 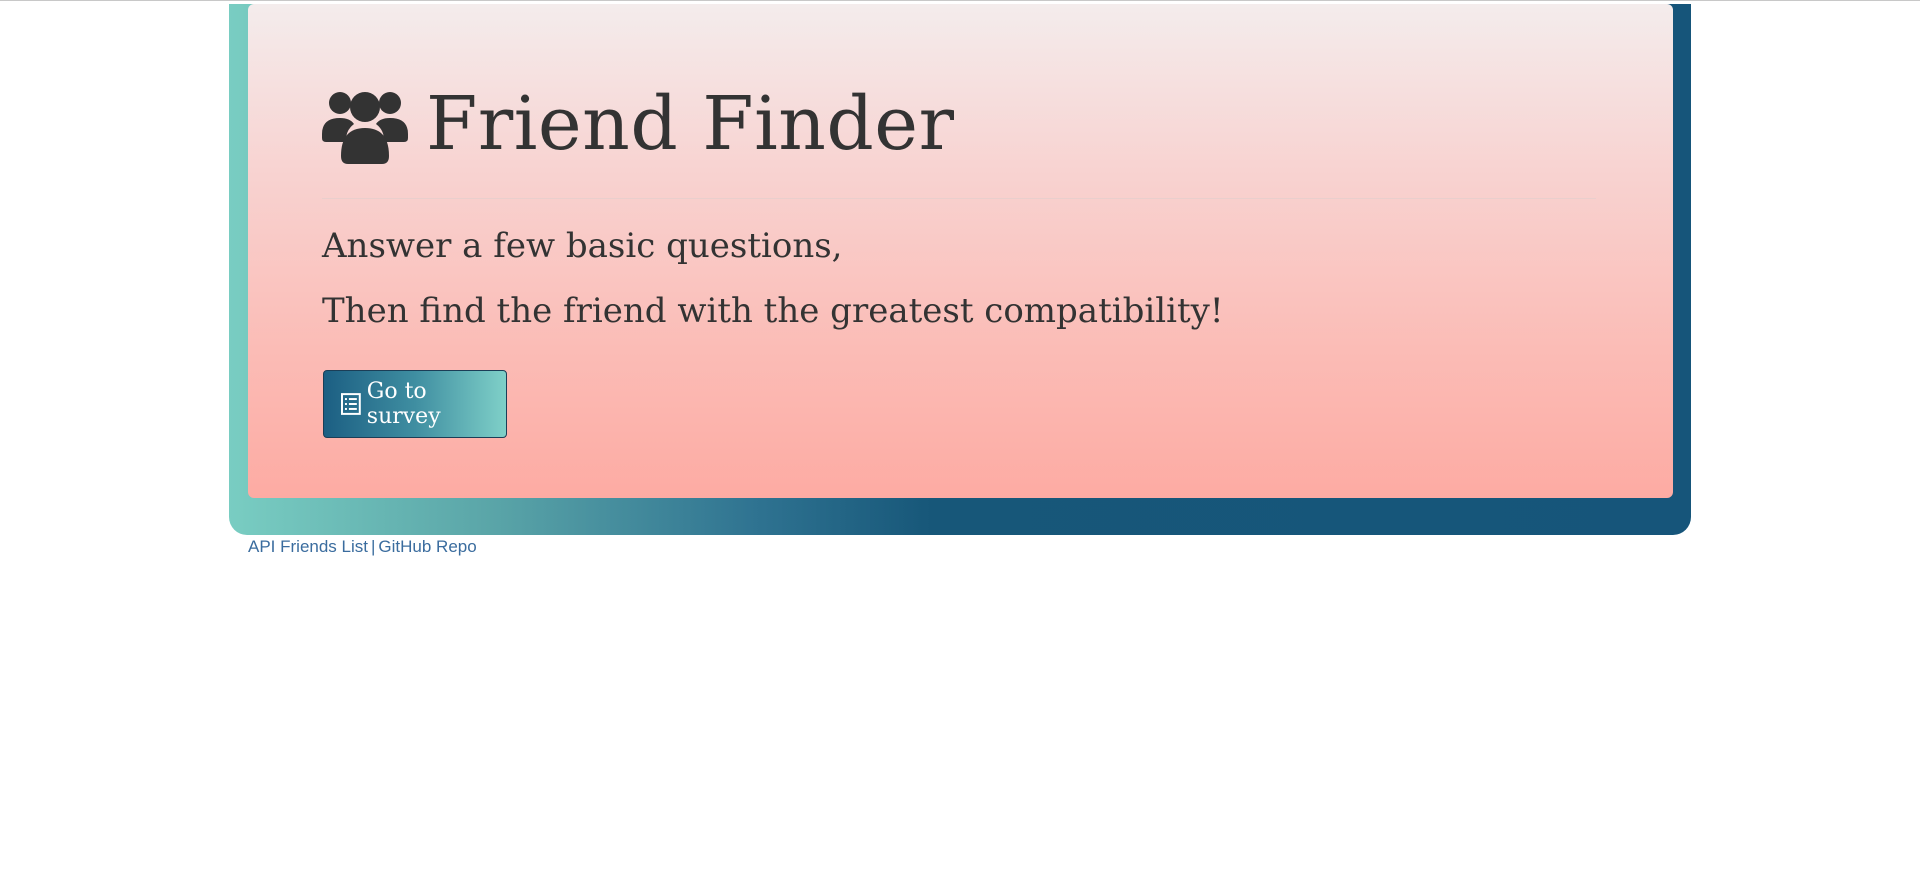 I want to click on github-repo-link: GitHub Repo, so click(x=427, y=546).